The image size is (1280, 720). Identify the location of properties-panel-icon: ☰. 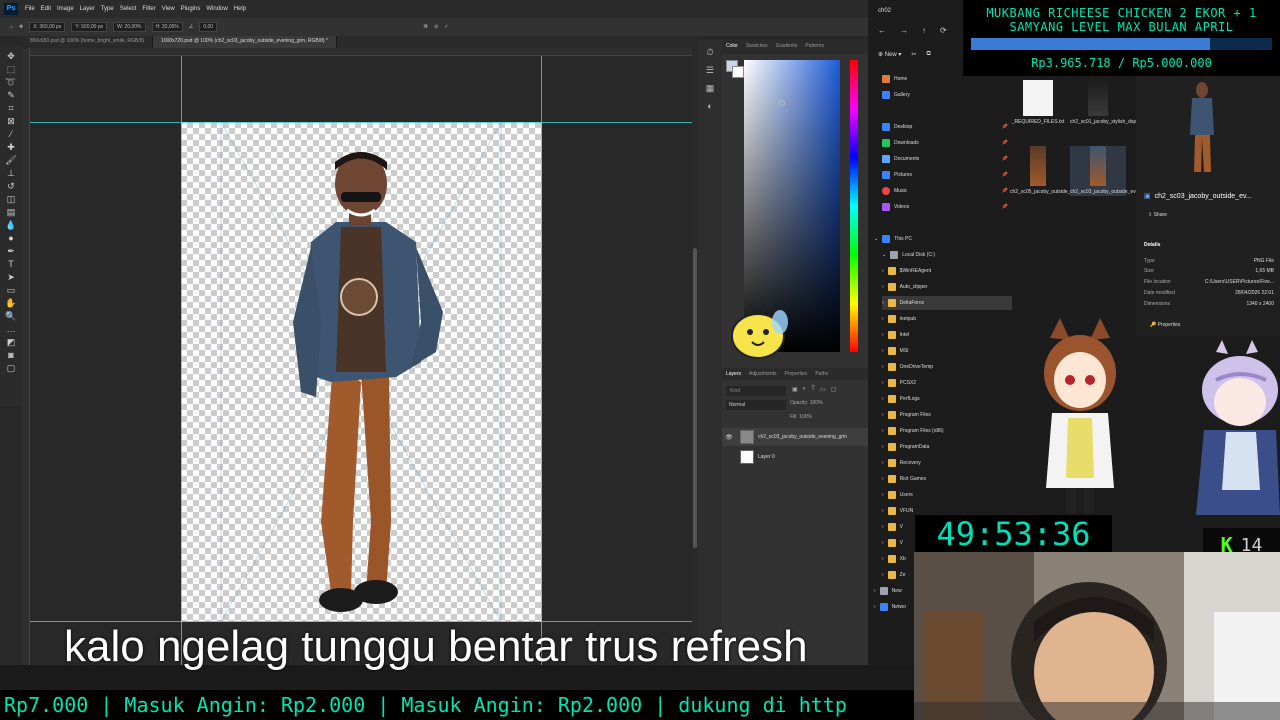
(710, 70).